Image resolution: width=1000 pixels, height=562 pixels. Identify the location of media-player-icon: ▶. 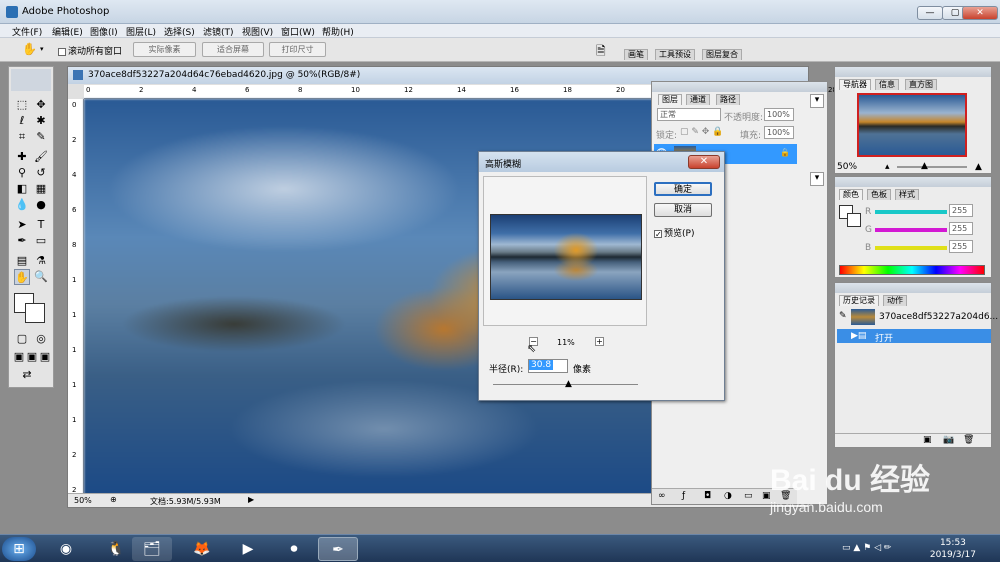
(248, 549).